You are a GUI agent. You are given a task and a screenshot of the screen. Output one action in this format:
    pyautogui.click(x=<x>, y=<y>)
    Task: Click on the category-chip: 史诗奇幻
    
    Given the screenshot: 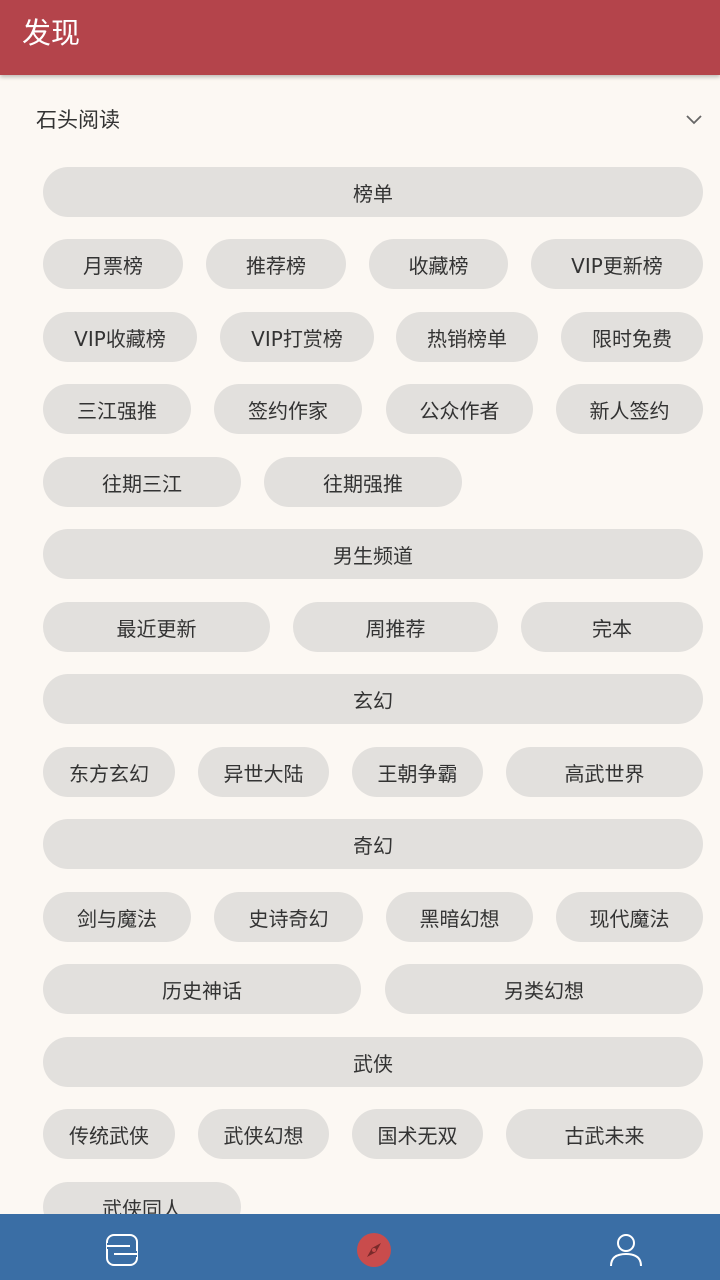 What is the action you would take?
    pyautogui.click(x=288, y=917)
    